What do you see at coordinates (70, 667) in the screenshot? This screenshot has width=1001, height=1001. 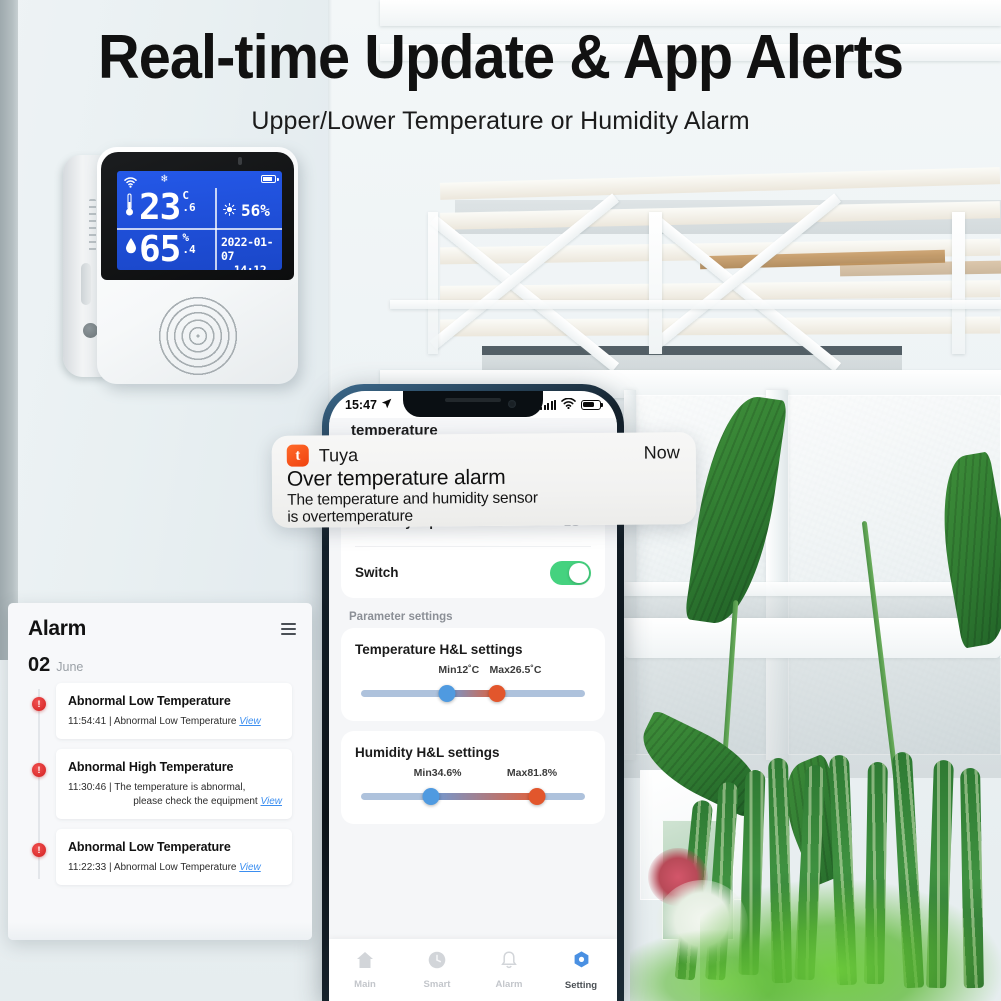 I see `alarm-date-month: June` at bounding box center [70, 667].